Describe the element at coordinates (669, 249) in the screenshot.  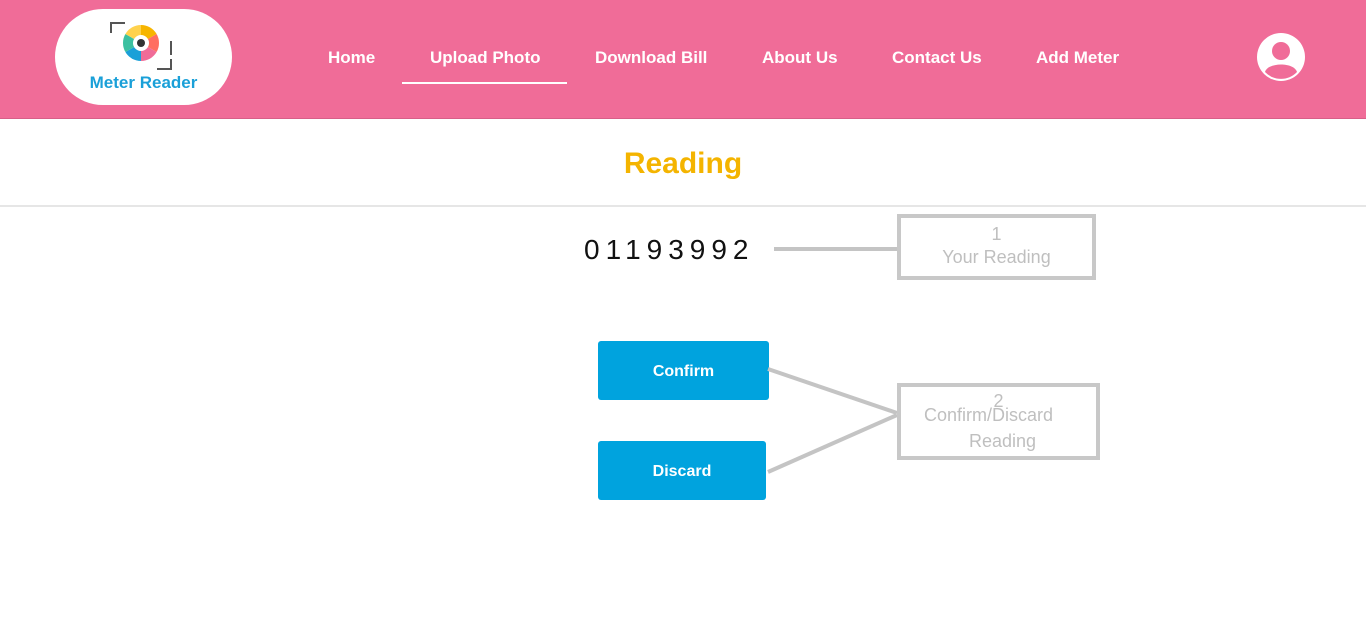
I see `meter-reading-value: 01193992` at that location.